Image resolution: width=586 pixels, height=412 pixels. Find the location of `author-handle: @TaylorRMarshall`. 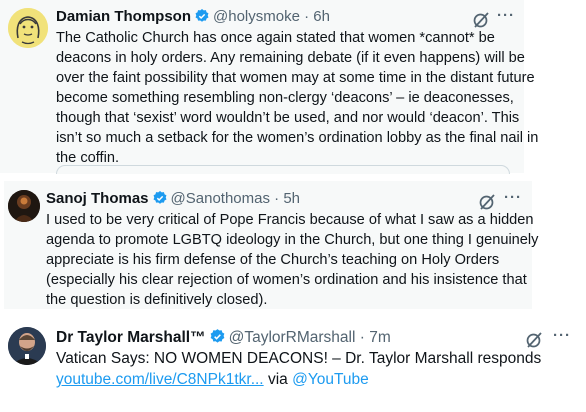

author-handle: @TaylorRMarshall is located at coordinates (292, 337).